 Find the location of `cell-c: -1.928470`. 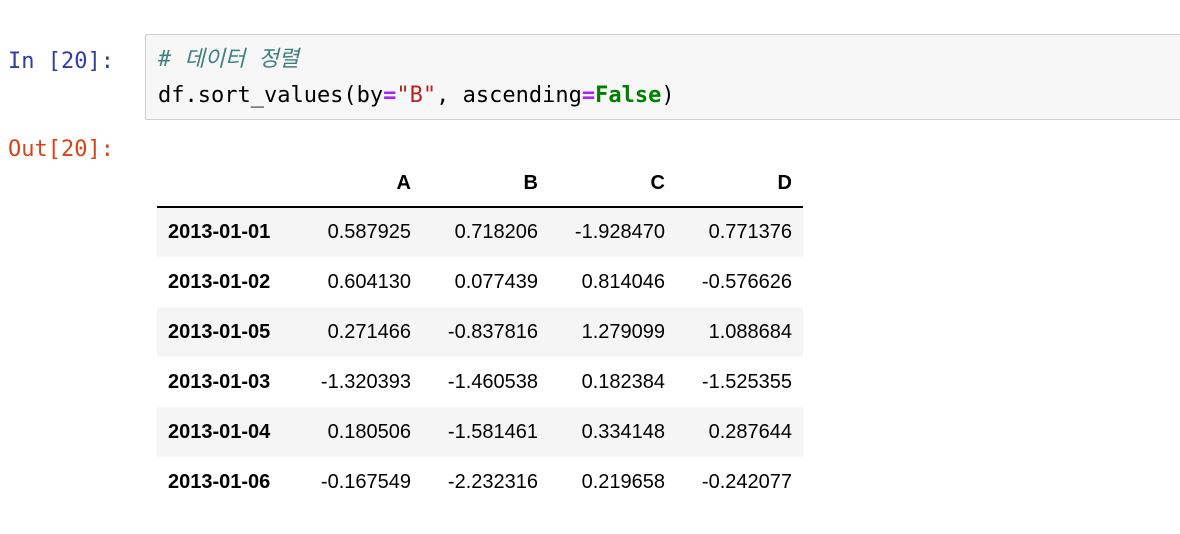

cell-c: -1.928470 is located at coordinates (619, 232).